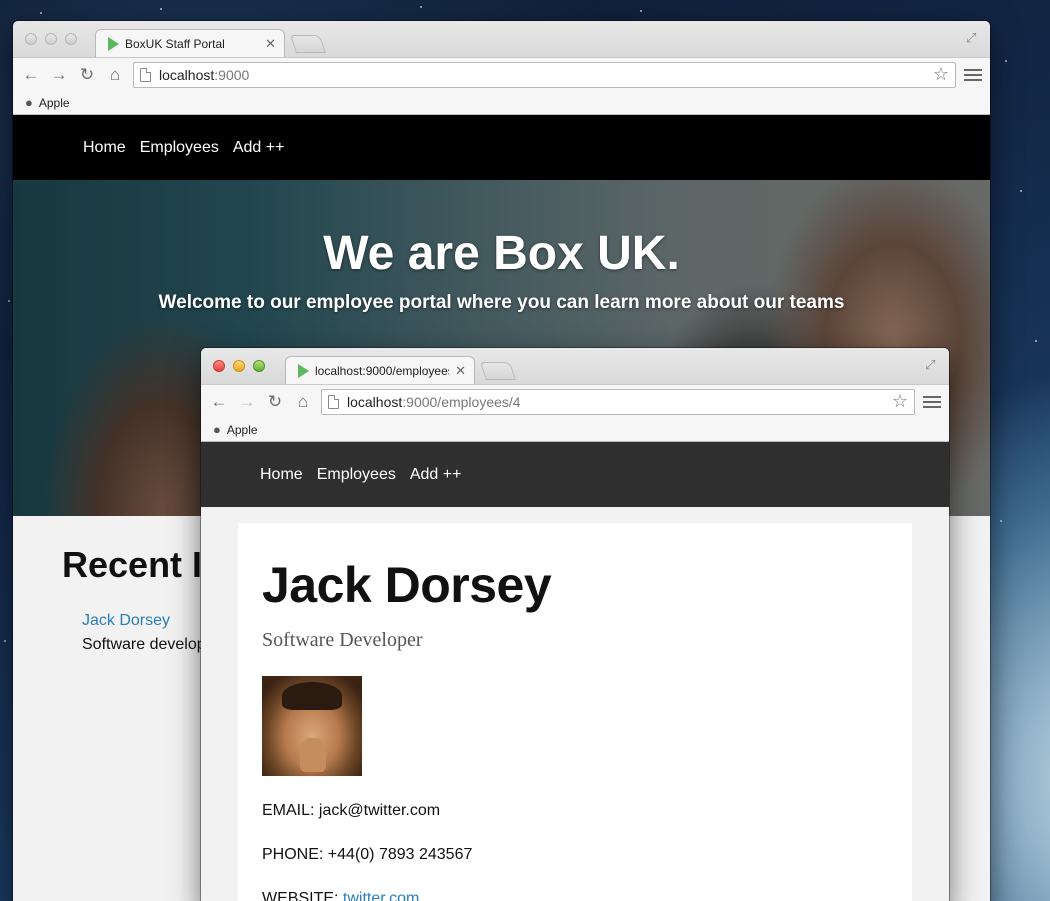  What do you see at coordinates (342, 640) in the screenshot?
I see `employee-title: Software Developer` at bounding box center [342, 640].